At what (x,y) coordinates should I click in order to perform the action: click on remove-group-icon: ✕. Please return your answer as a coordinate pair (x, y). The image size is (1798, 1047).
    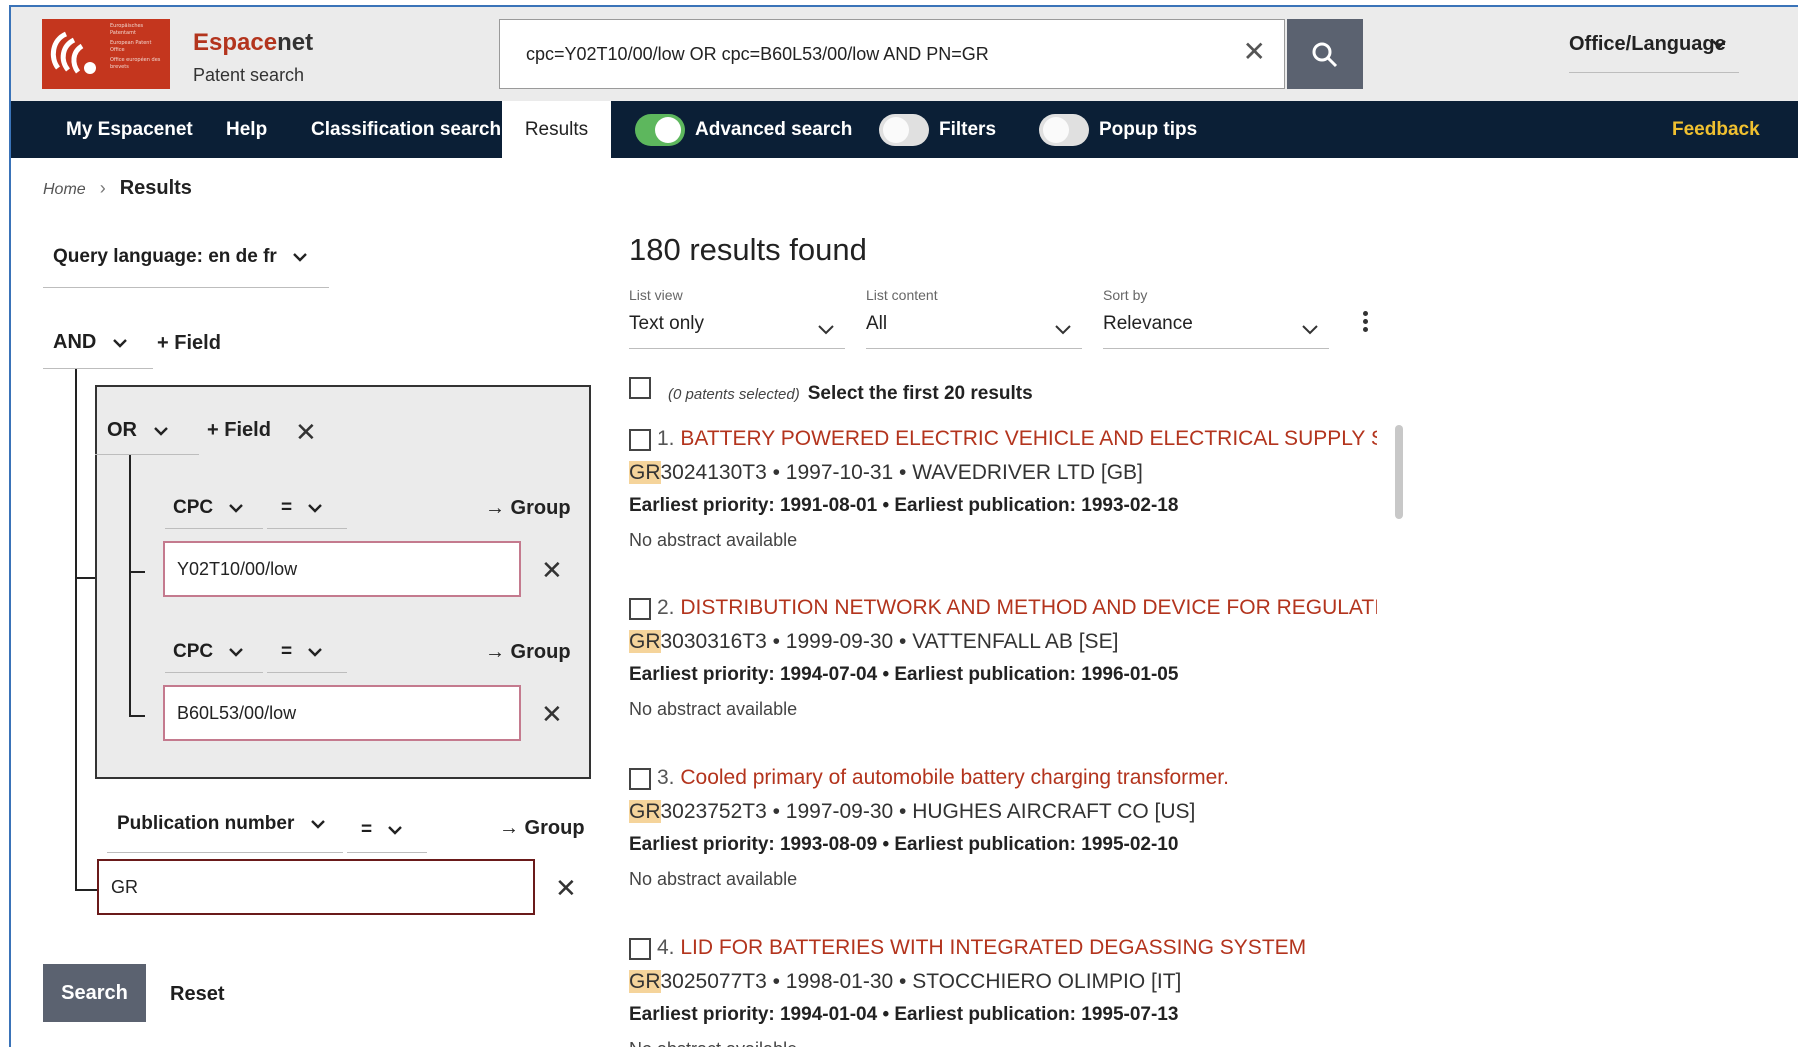
    Looking at the image, I should click on (306, 432).